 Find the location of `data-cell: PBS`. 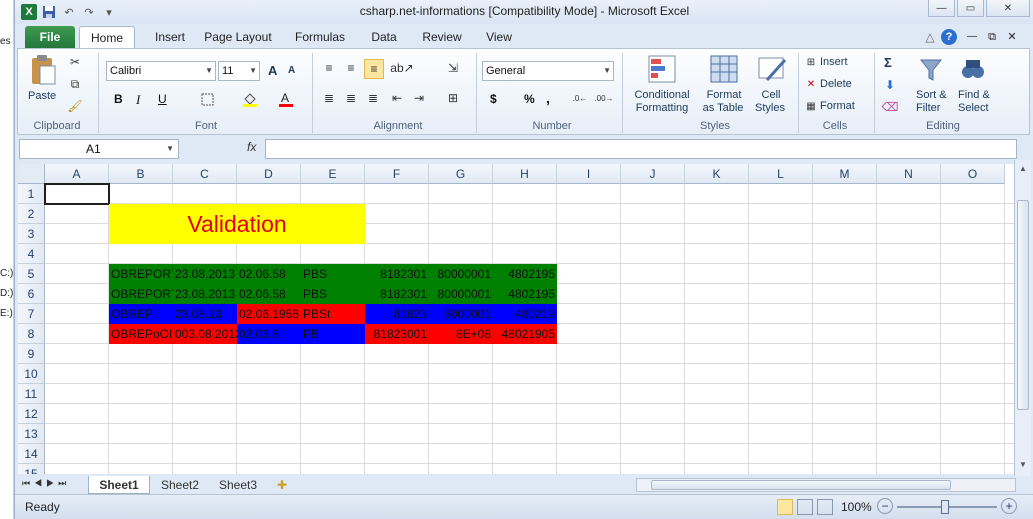

data-cell: PBS is located at coordinates (333, 274).